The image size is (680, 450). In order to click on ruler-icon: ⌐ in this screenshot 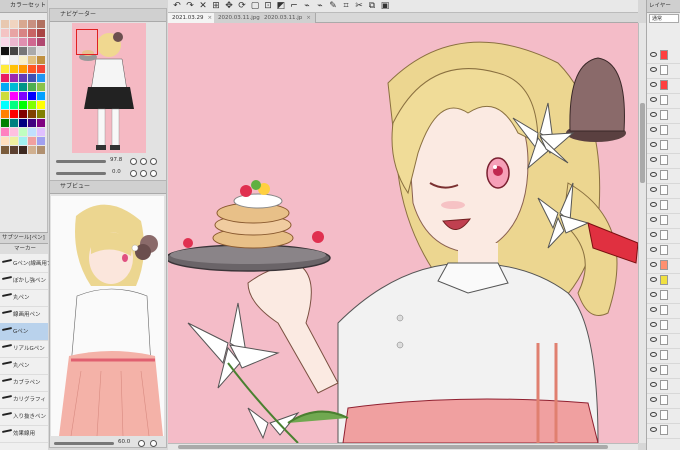, I will do `click(294, 6)`.